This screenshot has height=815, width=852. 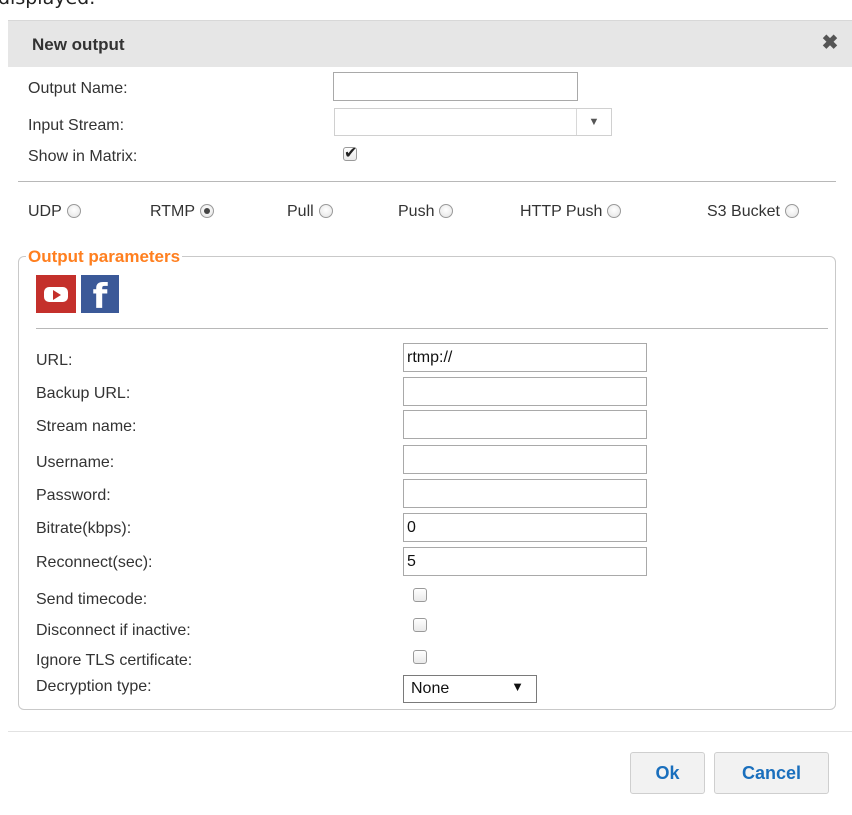 I want to click on protocol-option-http-push: HTTP Push, so click(x=571, y=212).